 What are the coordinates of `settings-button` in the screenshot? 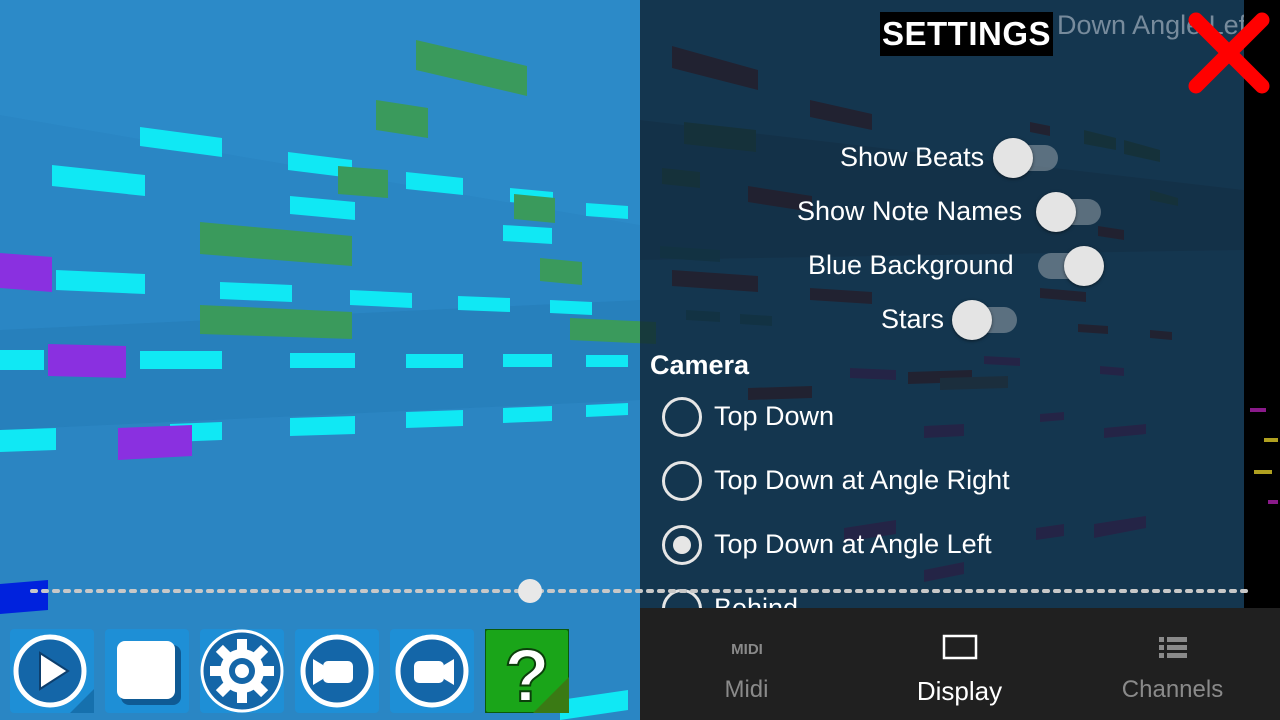 It's located at (242, 671).